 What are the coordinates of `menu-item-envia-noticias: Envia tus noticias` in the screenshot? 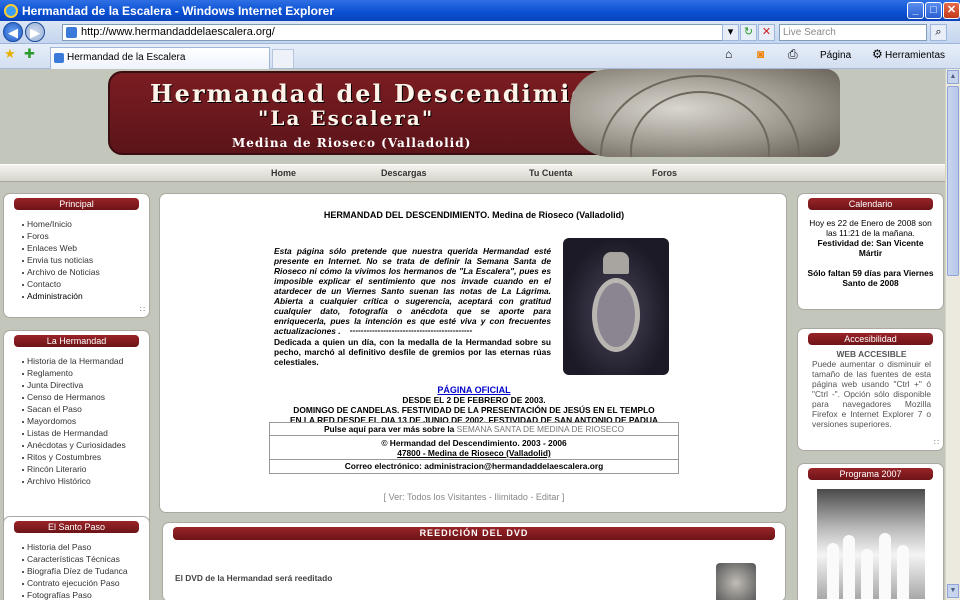 It's located at (85, 260).